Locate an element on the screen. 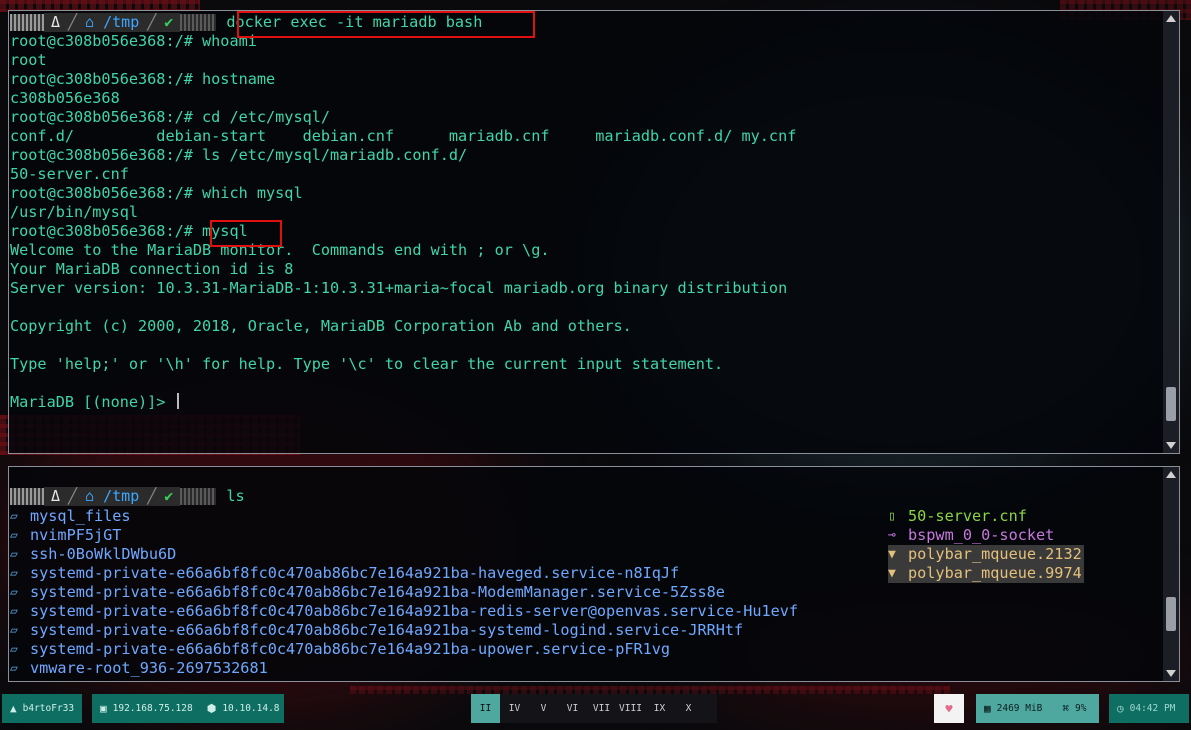  workspace-IX: IX is located at coordinates (659, 708).